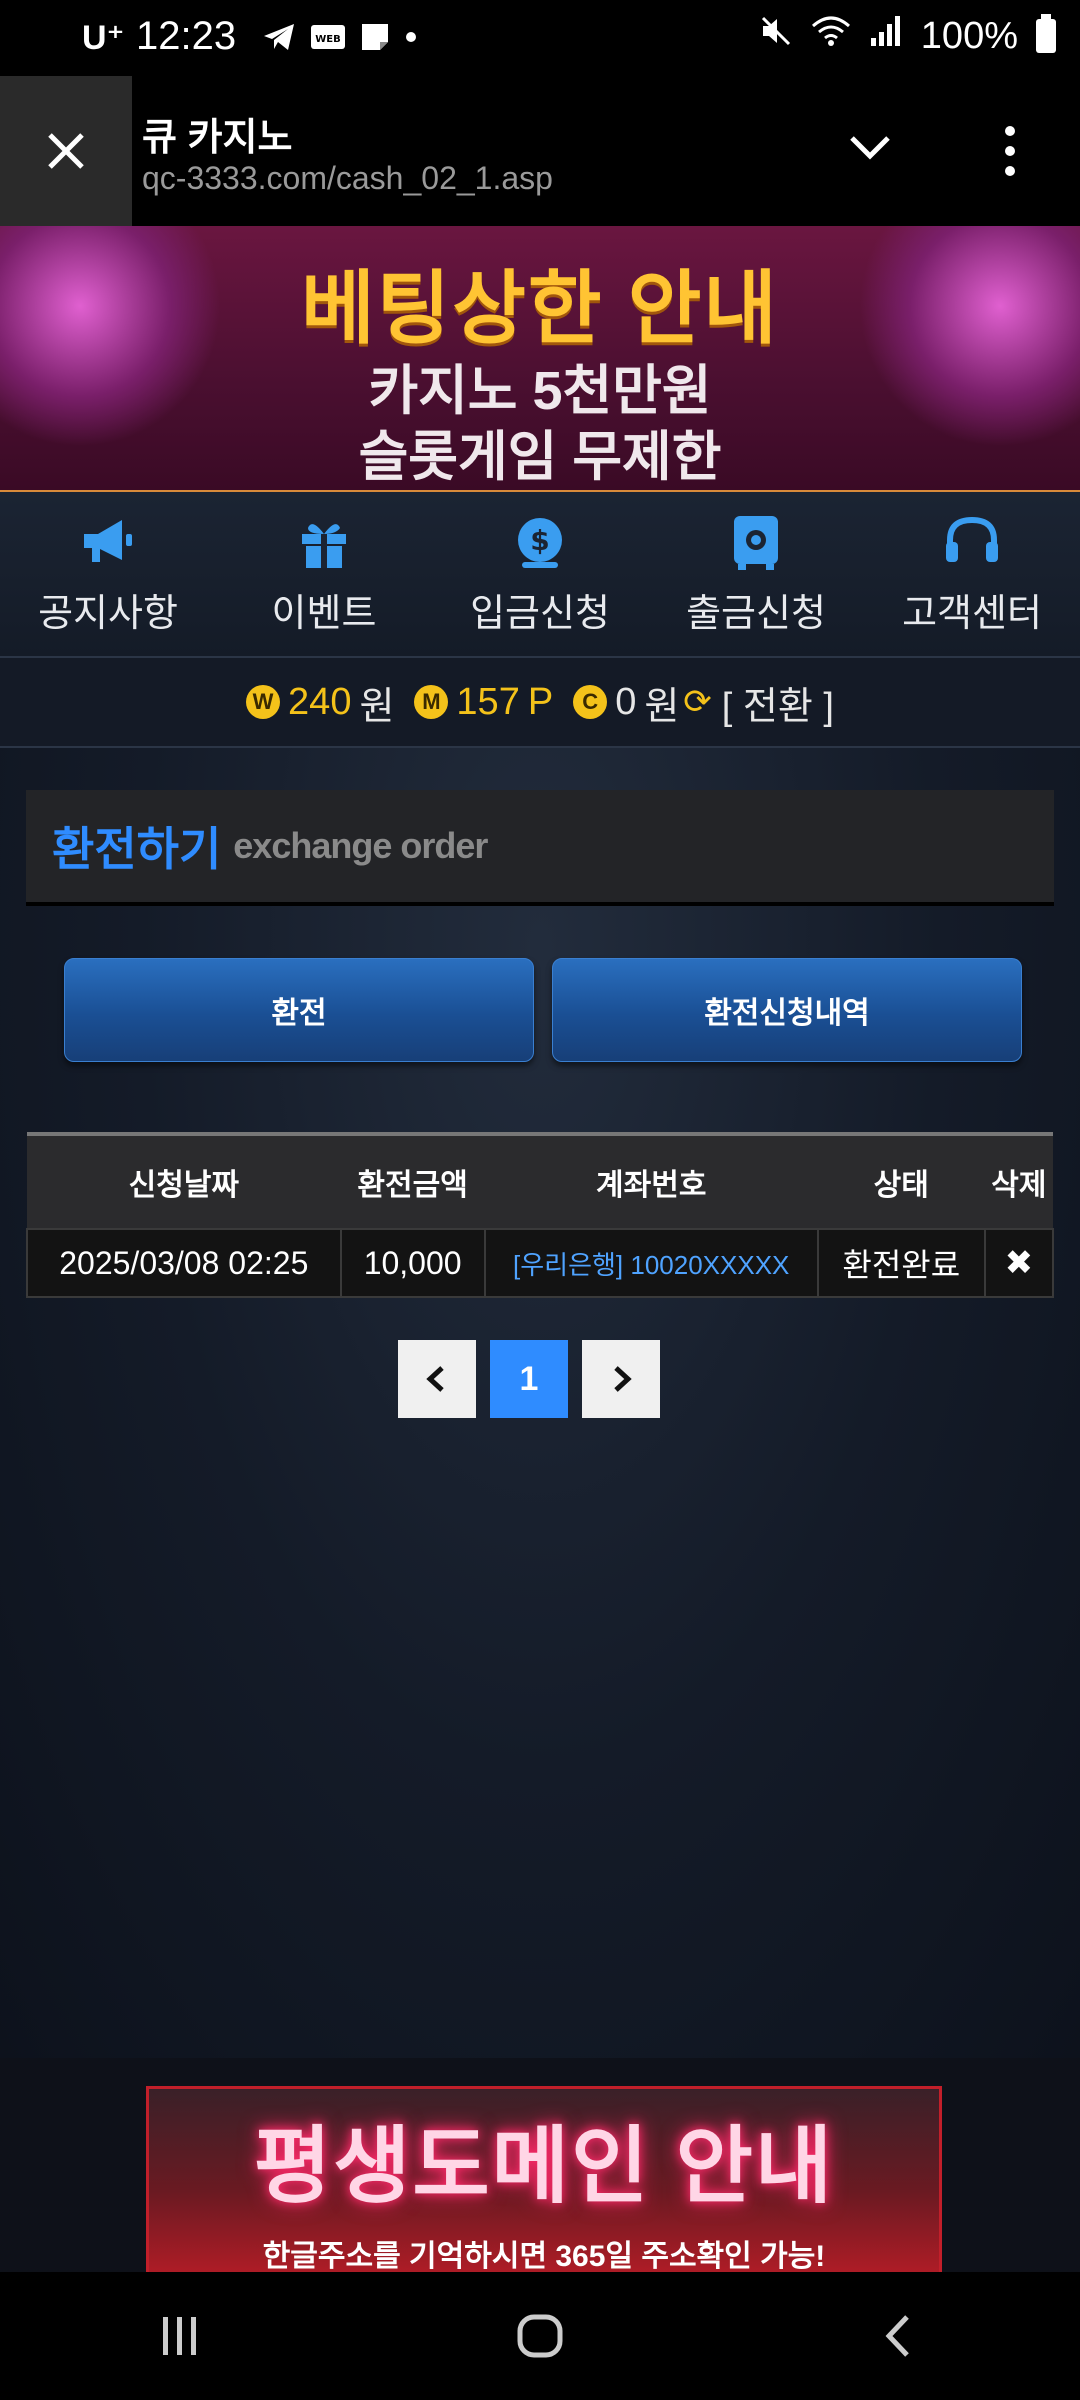  I want to click on balance-bar: W 240 원 M 157 P C 0 원 ⟳ [ 전환 ], so click(540, 703).